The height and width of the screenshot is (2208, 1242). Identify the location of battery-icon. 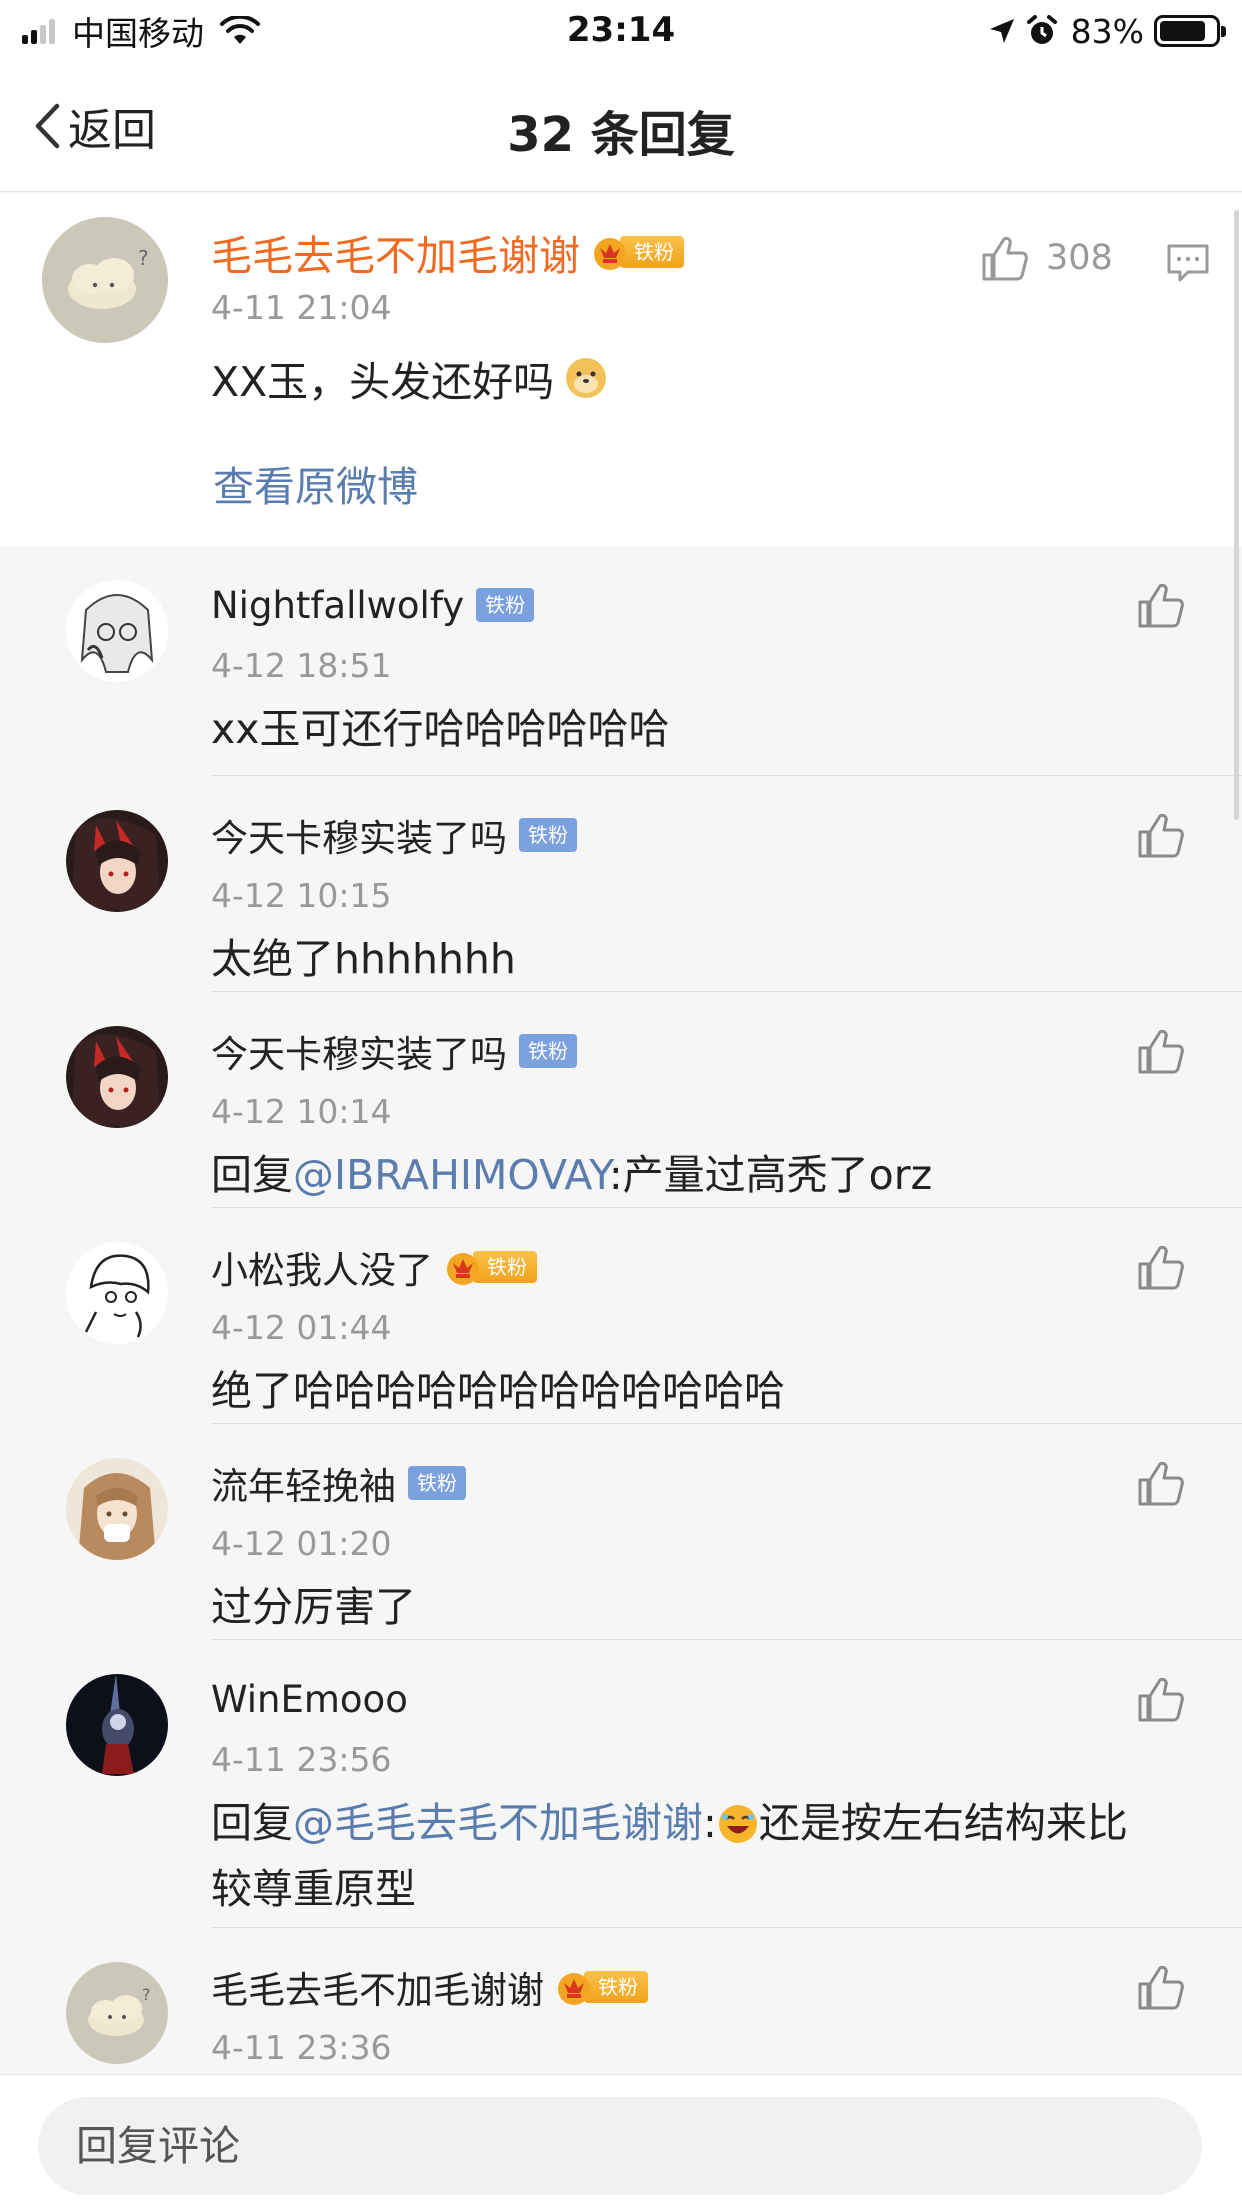
(1190, 31).